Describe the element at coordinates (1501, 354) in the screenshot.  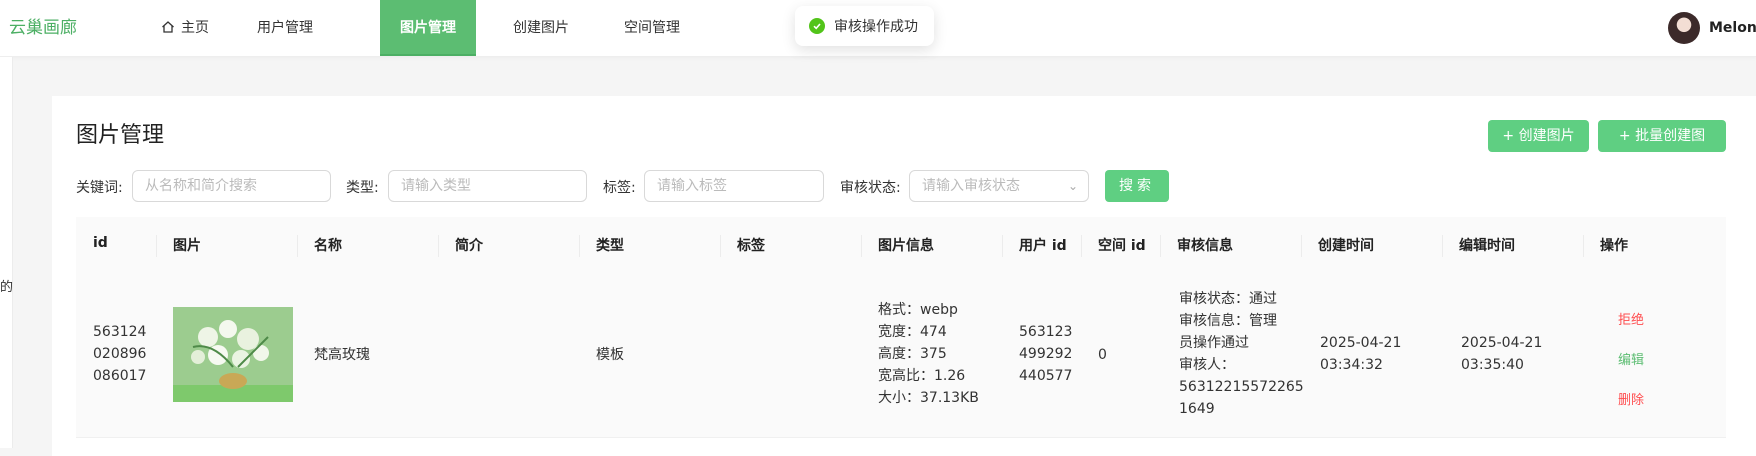
I see `cell-edited-time: 2025-04-21 03:35:40` at that location.